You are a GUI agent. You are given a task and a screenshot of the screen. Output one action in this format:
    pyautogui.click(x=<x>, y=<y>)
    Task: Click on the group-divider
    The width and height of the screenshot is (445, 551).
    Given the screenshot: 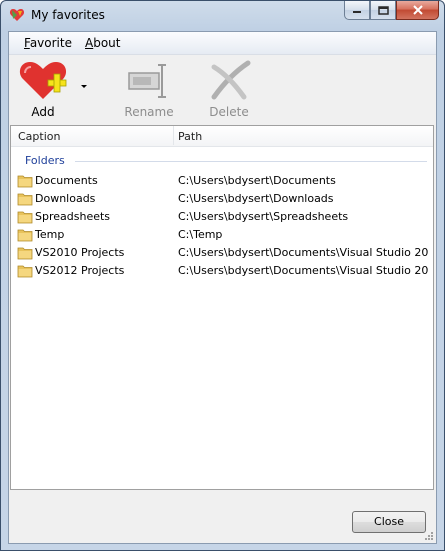 What is the action you would take?
    pyautogui.click(x=251, y=161)
    